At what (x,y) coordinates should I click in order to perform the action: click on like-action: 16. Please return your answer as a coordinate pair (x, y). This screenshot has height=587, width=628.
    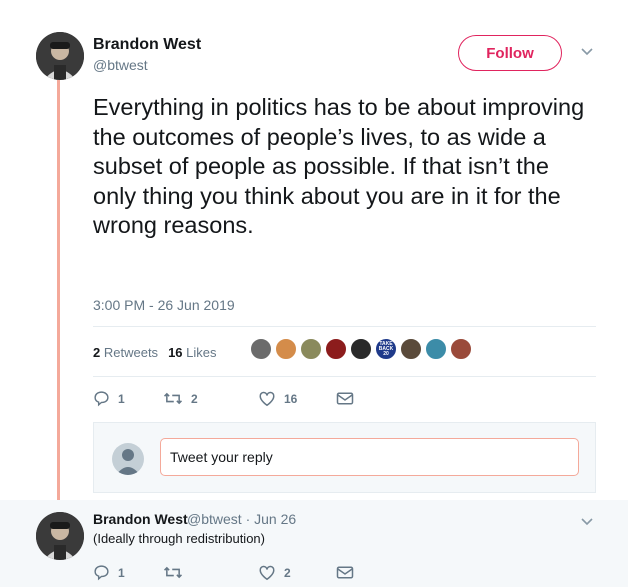
    Looking at the image, I should click on (297, 398).